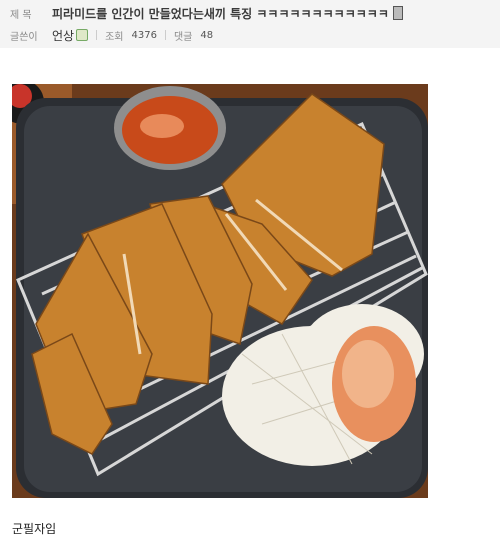  What do you see at coordinates (63, 35) in the screenshot?
I see `author-name: 언상` at bounding box center [63, 35].